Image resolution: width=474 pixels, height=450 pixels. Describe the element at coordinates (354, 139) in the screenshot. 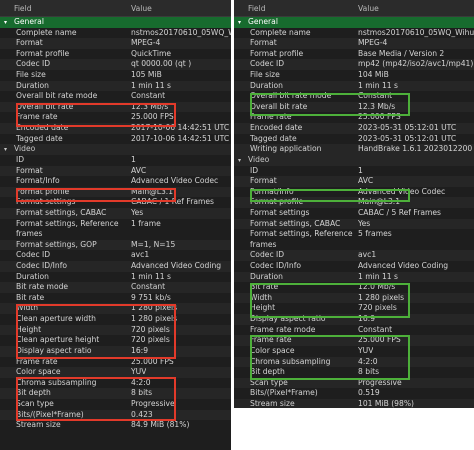

I see `property-row-tagged-date: Tagged date 2023-05-31 05:12:01 UTC` at that location.